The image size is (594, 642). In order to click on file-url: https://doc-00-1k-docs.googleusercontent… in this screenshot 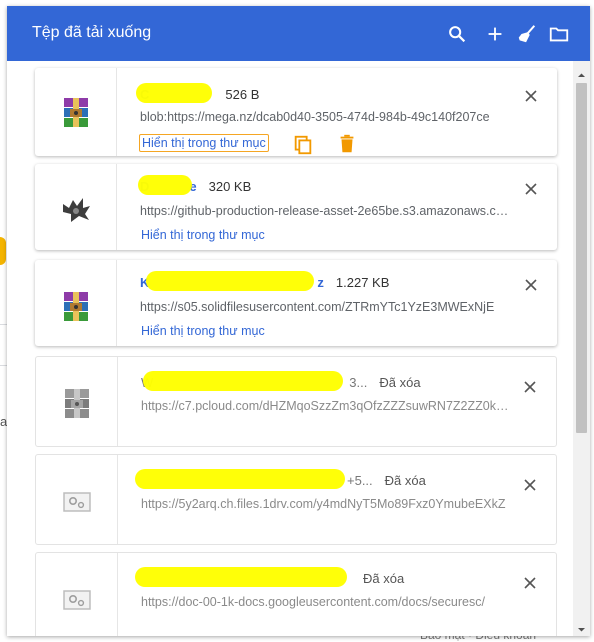, I will do `click(313, 602)`.